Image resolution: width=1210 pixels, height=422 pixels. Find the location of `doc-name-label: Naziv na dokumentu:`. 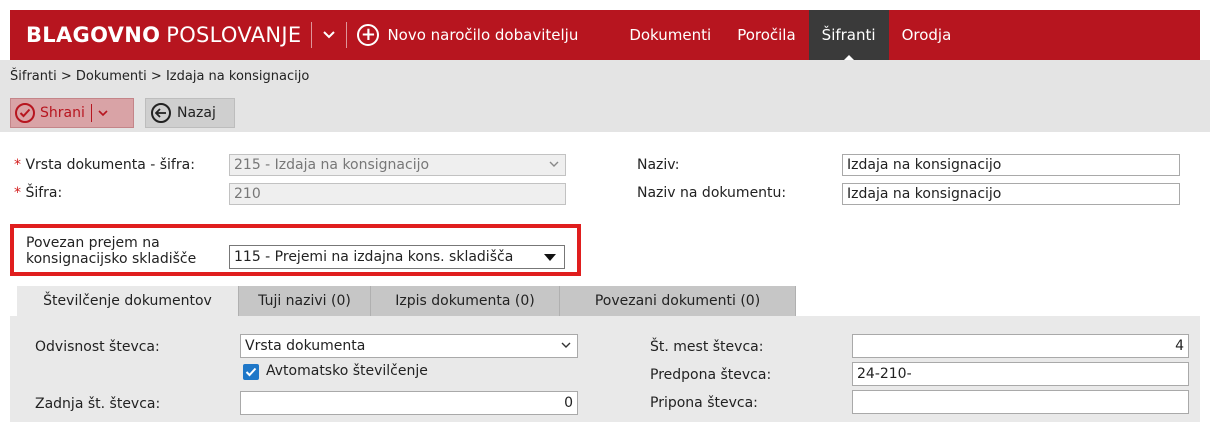

doc-name-label: Naziv na dokumentu: is located at coordinates (712, 193).